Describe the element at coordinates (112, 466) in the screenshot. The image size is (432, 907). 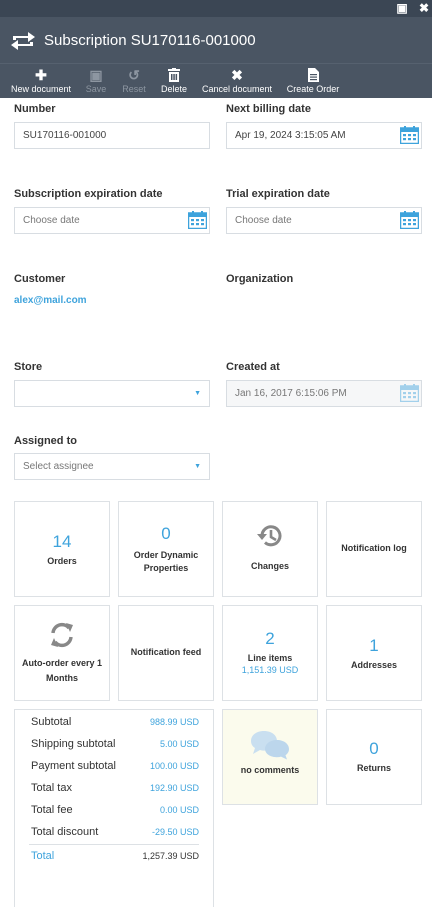
I see `assignee-select: Select assignee ▼` at that location.